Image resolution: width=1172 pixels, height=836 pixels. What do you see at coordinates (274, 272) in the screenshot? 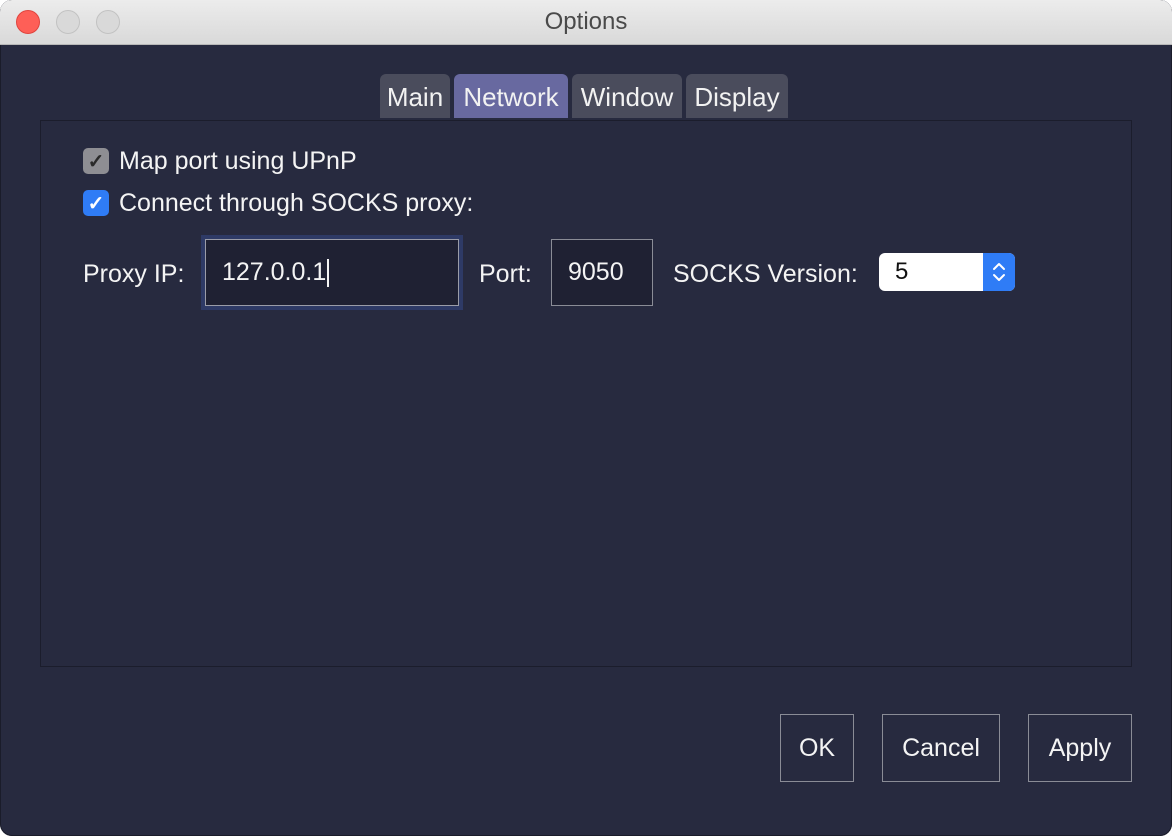
I see `proxy-ip-value: 127.0.0.1` at bounding box center [274, 272].